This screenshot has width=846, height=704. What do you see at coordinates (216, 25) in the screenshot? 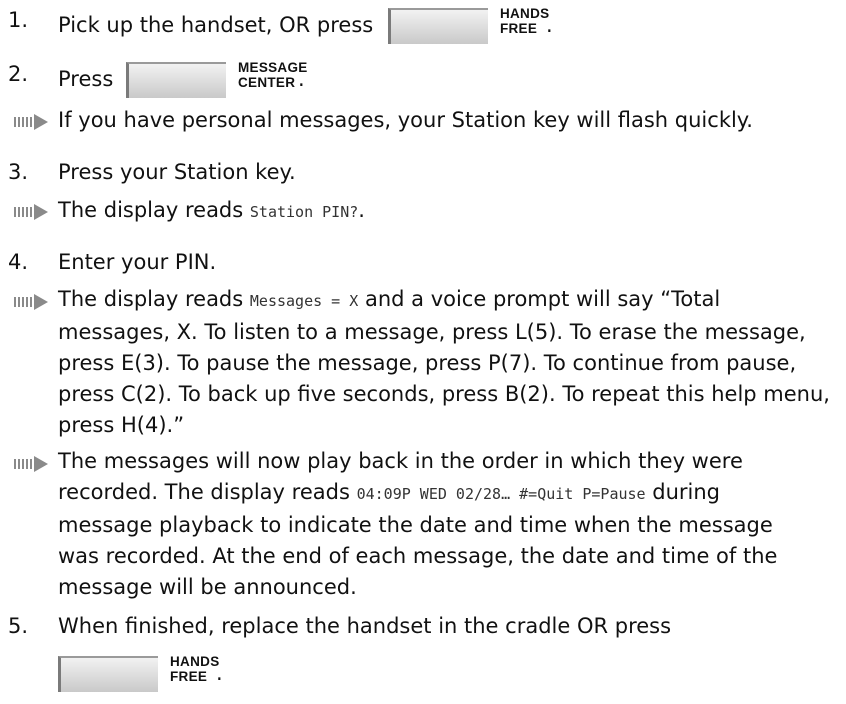
I see `step-text: Pick up the handset, OR press` at bounding box center [216, 25].